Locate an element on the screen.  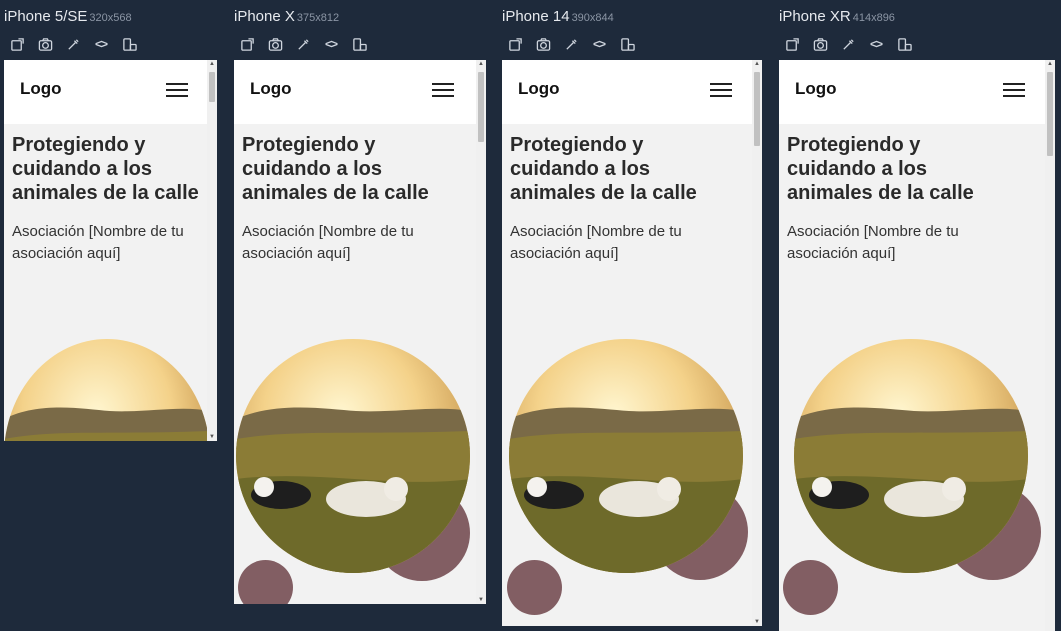
device-label: iPhone 5/SE 320x568 is located at coordinates (68, 16).